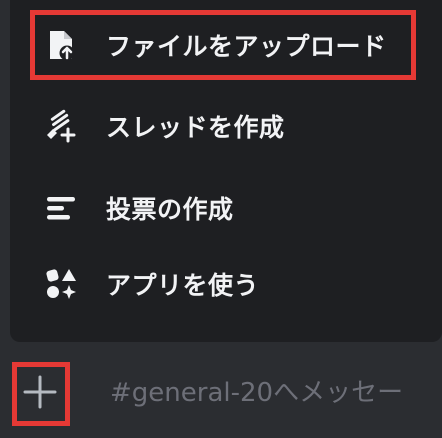 This screenshot has width=442, height=438. What do you see at coordinates (61, 45) in the screenshot?
I see `file-upload-icon` at bounding box center [61, 45].